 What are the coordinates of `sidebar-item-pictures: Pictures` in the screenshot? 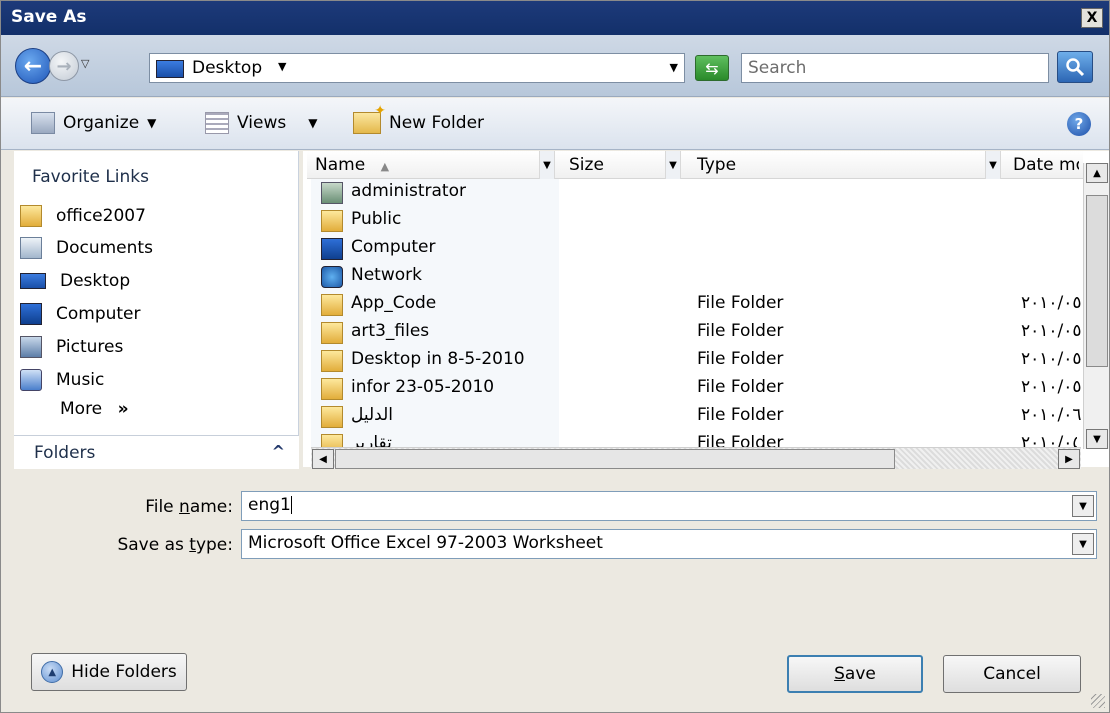 It's located at (71, 347).